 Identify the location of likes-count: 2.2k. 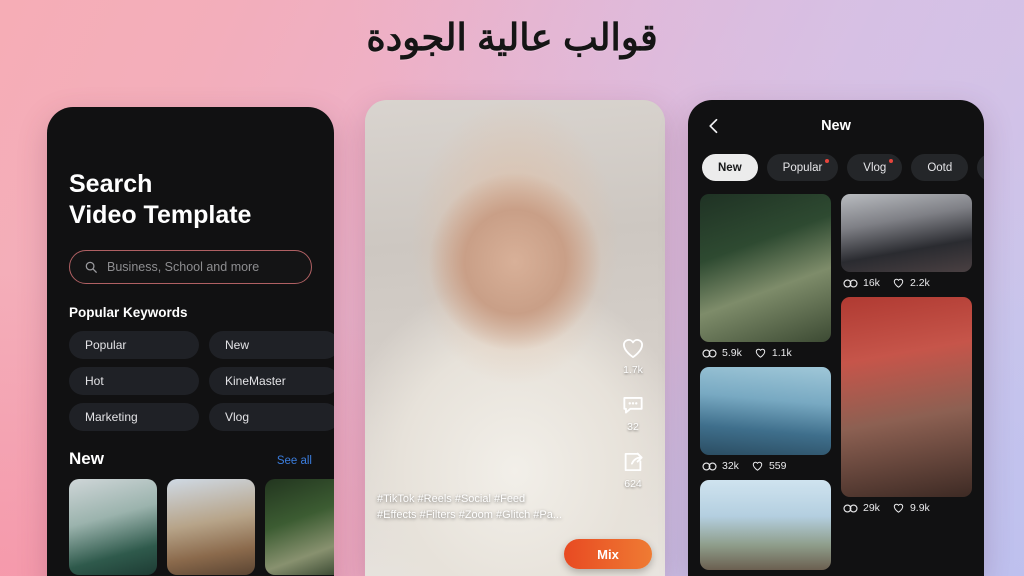
(919, 283).